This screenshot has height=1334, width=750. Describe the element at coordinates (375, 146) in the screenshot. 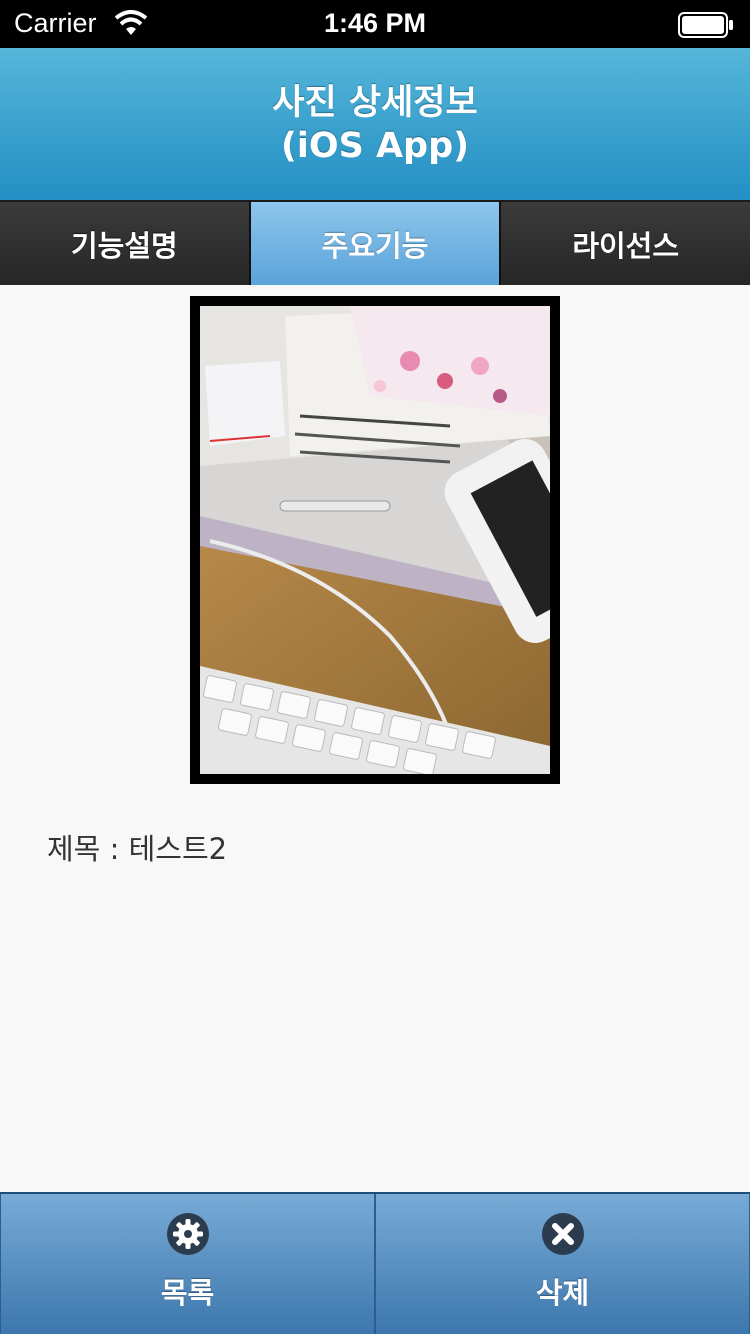

I see `page-subtitle: (iOS App)` at that location.